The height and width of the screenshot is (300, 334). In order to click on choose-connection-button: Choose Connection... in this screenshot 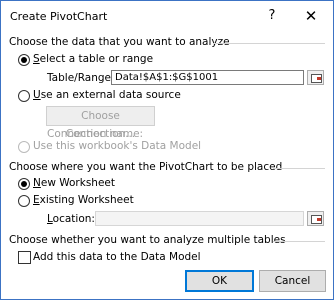, I will do `click(100, 123)`.